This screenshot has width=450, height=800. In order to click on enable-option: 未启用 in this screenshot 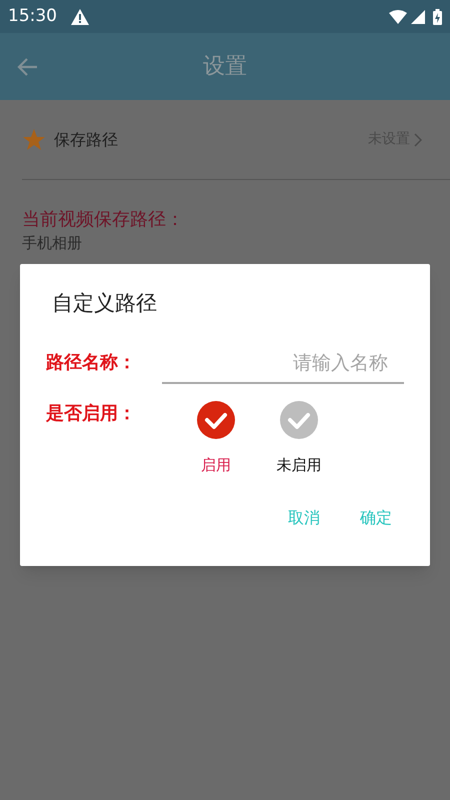, I will do `click(299, 438)`.